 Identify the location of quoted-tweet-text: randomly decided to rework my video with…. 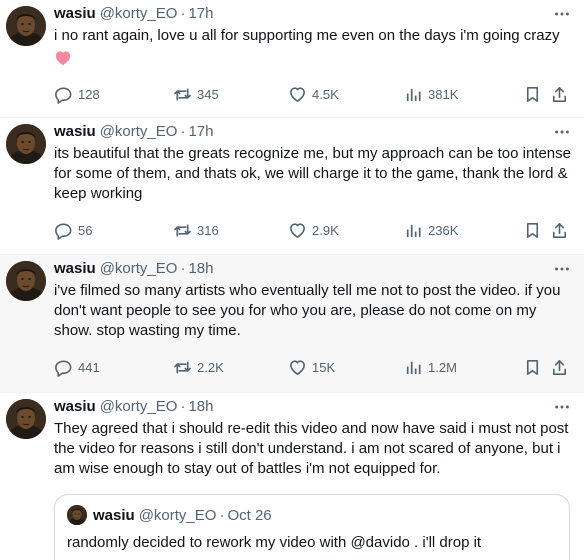
(274, 542).